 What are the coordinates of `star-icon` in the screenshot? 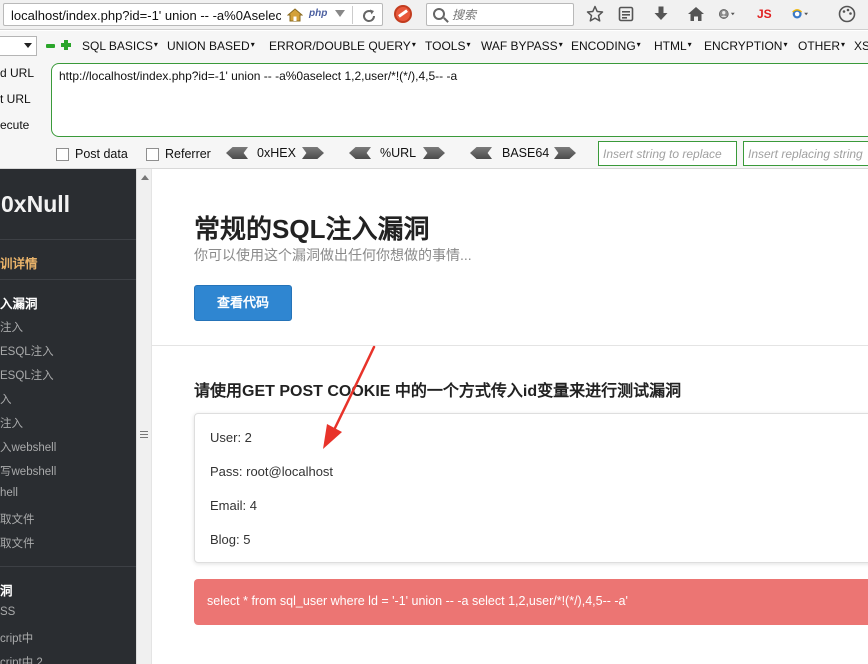 It's located at (595, 14).